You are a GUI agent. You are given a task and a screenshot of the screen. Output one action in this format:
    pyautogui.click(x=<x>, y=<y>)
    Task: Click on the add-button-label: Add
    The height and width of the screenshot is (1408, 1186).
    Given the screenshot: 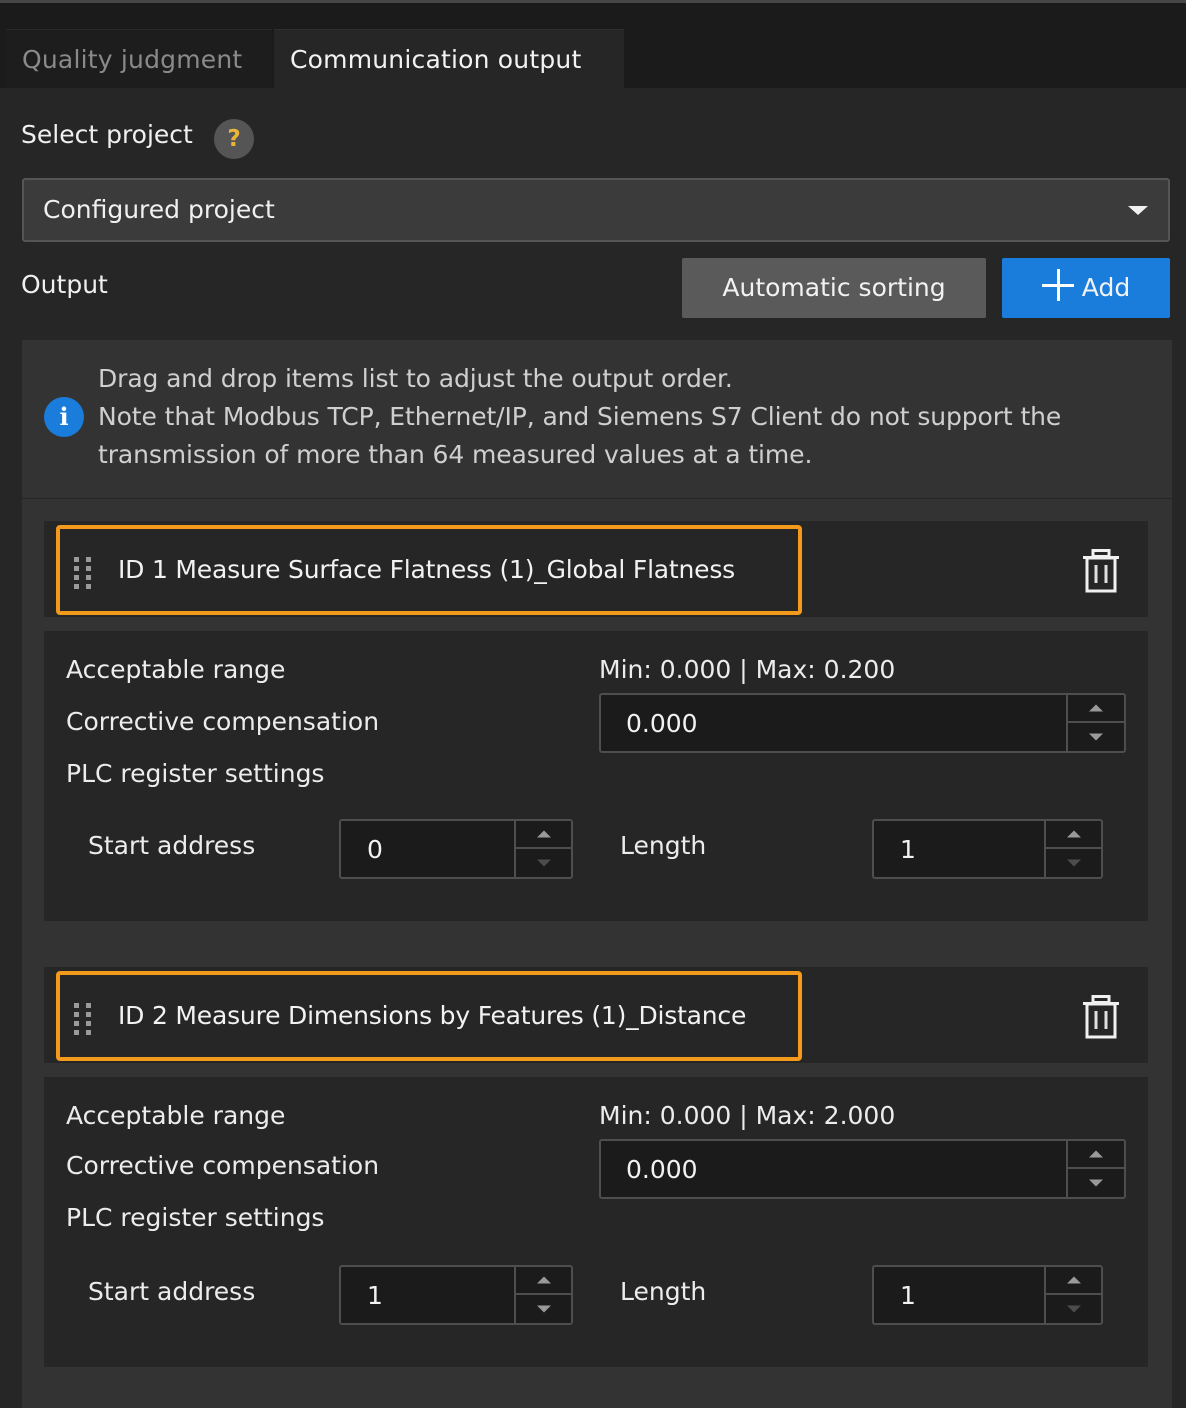 What is the action you would take?
    pyautogui.click(x=1106, y=287)
    